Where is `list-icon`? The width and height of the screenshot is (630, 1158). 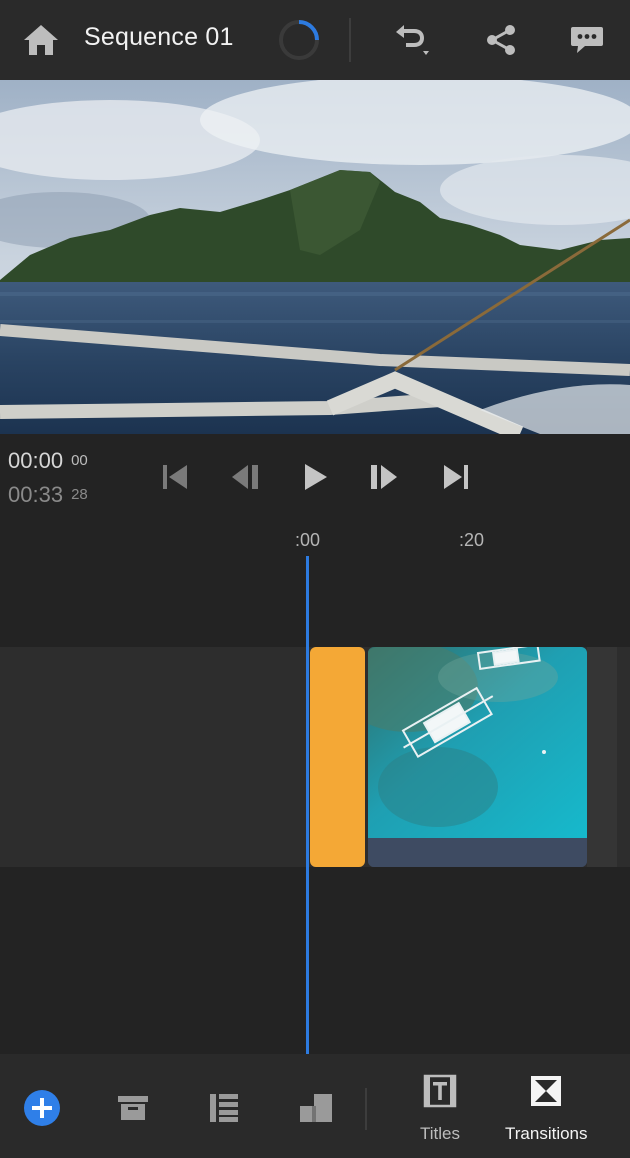 list-icon is located at coordinates (224, 1108).